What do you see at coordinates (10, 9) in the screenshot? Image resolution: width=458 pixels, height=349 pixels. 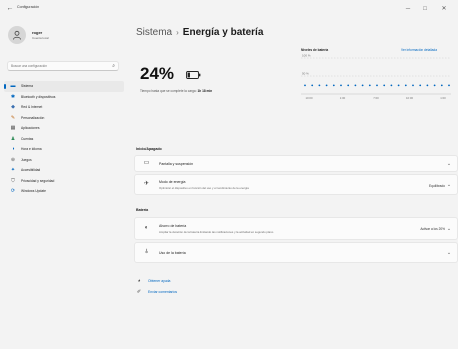 I see `back-arrow-icon: ←` at bounding box center [10, 9].